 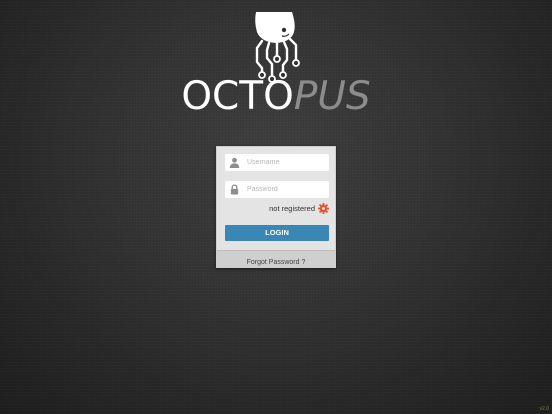 I want to click on registration-status-label: not registered, so click(x=292, y=208).